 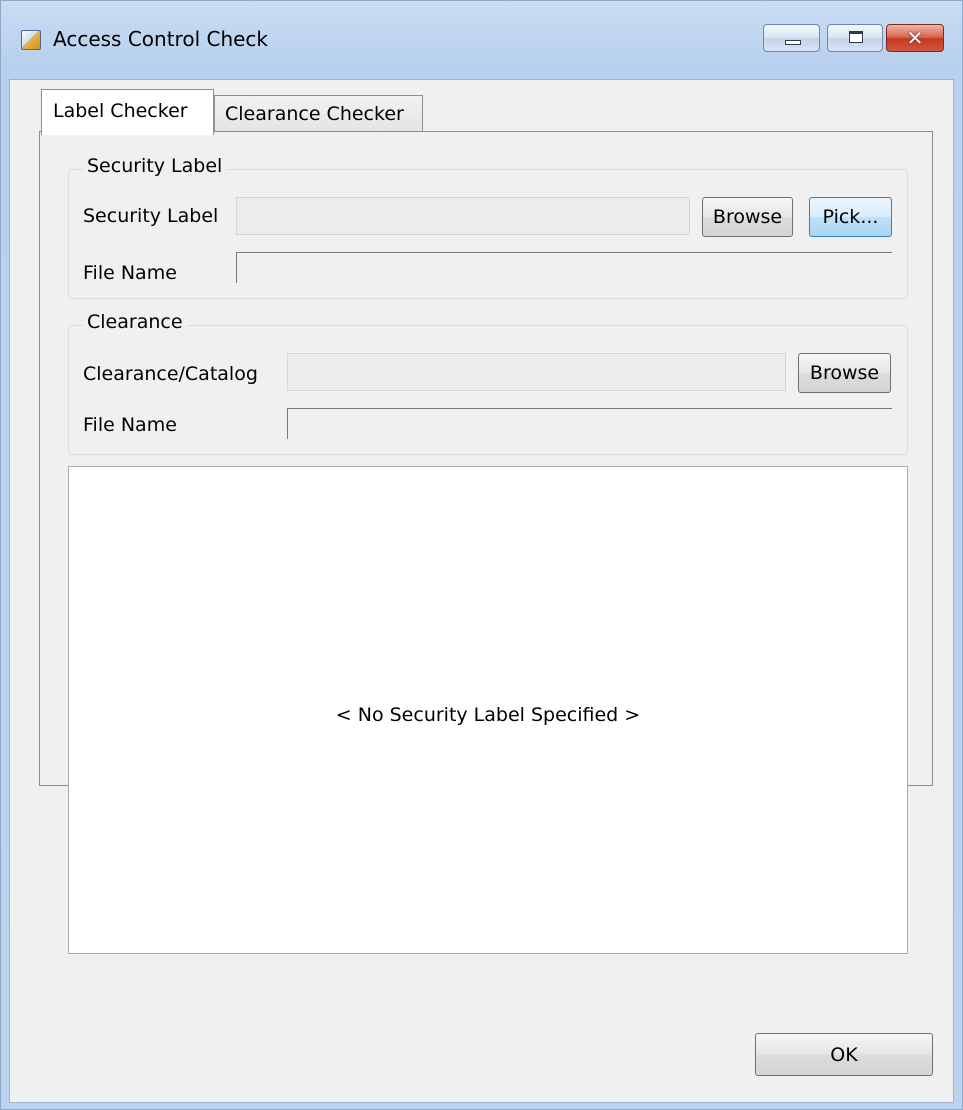 I want to click on ok-button: OK, so click(x=844, y=1054).